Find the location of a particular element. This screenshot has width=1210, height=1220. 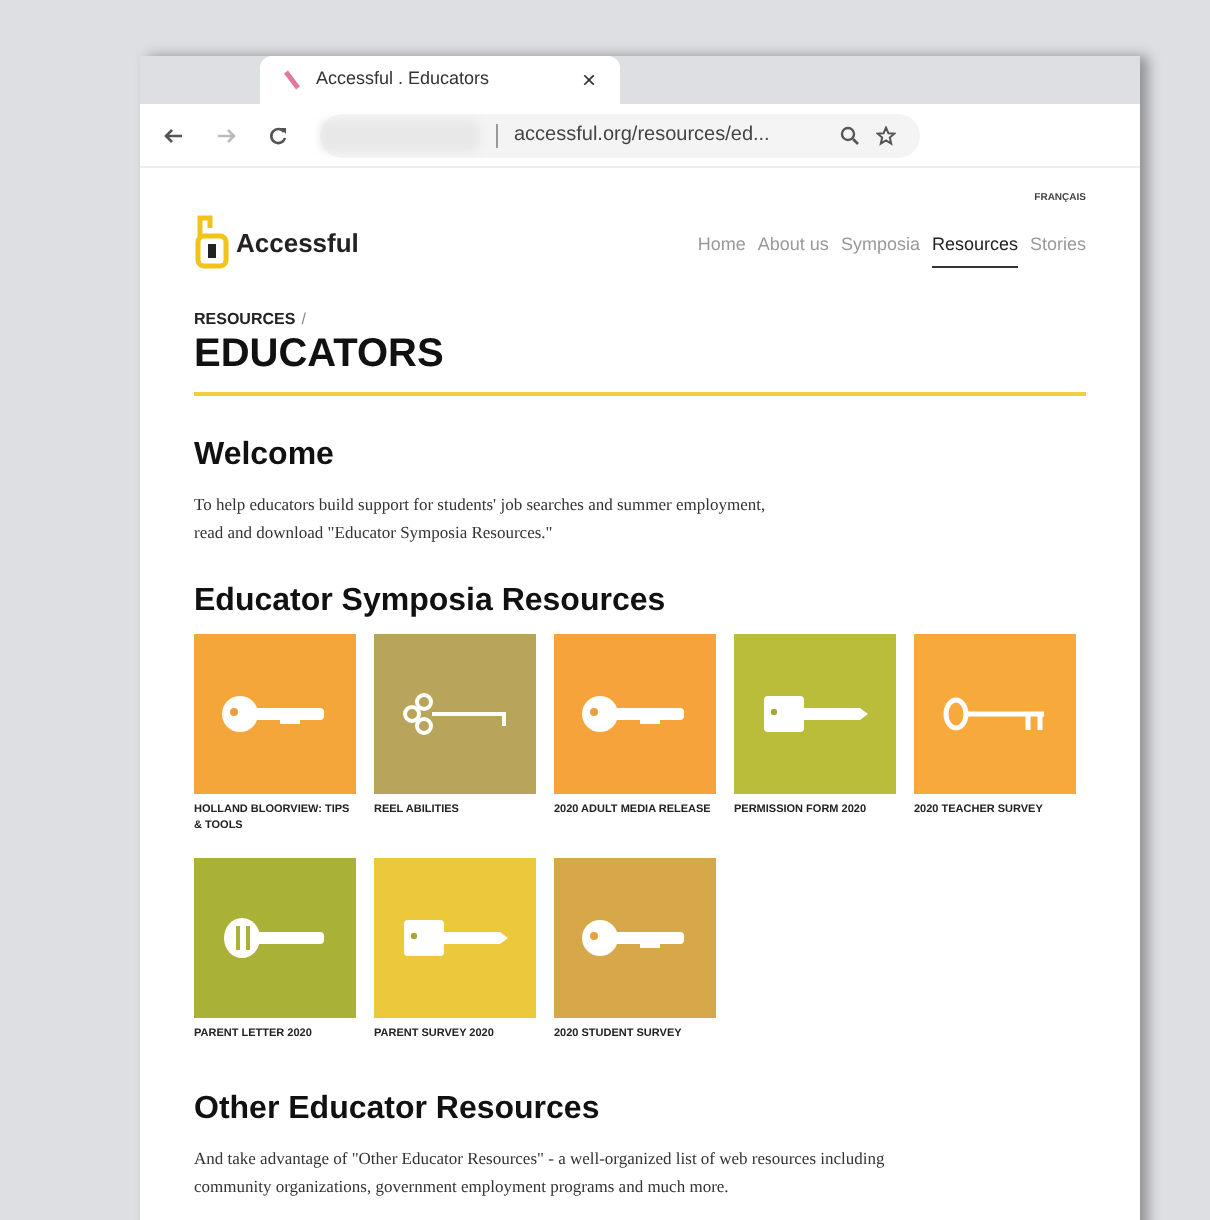

welcome-paragraph: To help educators build support for students' job searches and summer employment, read and download "Educator Symposia Resources." is located at coordinates (481, 518).